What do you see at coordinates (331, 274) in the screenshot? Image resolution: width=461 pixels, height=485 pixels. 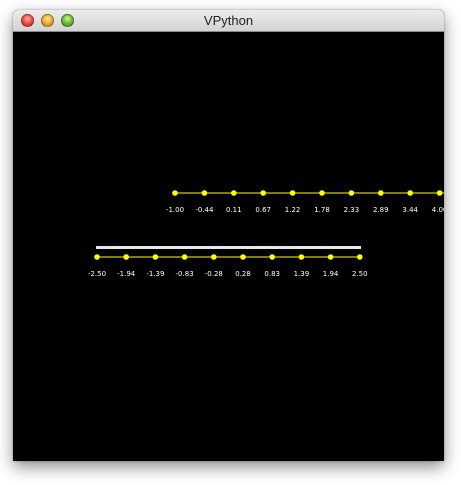 I see `lower-axis-tick-label-8: 1.94` at bounding box center [331, 274].